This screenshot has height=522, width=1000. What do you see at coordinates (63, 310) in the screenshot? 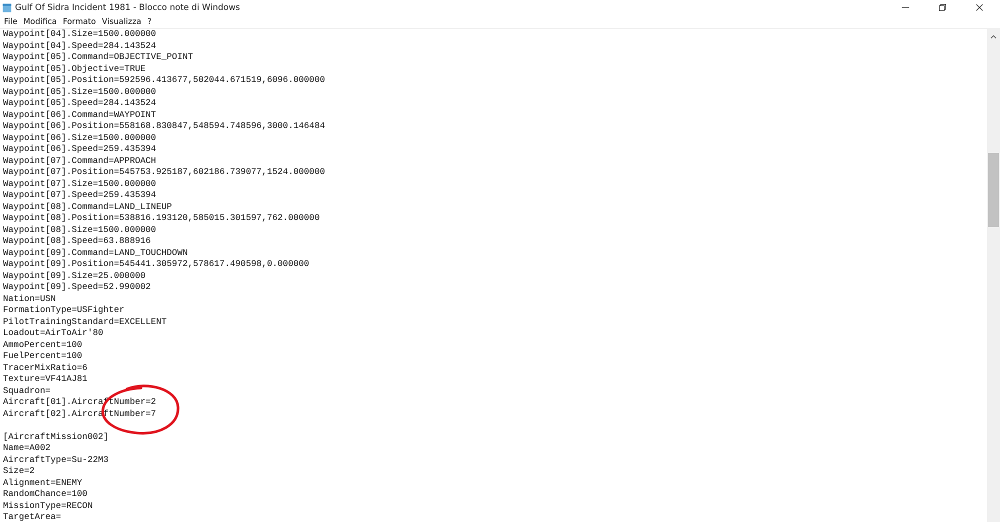
I see `text-line: FormationType=USFighter` at bounding box center [63, 310].